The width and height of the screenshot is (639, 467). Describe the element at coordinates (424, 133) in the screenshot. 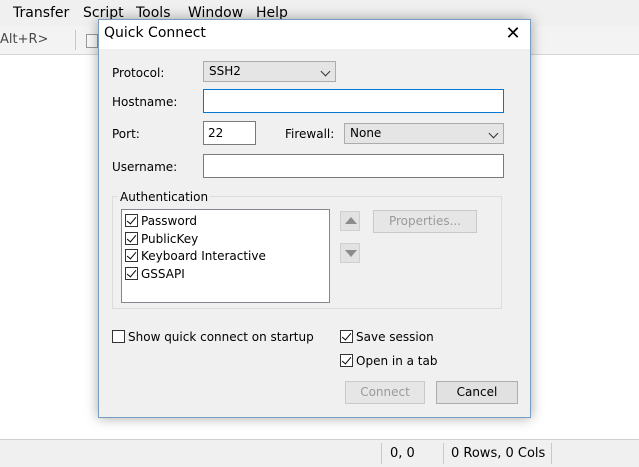

I see `firewall-select: None` at that location.